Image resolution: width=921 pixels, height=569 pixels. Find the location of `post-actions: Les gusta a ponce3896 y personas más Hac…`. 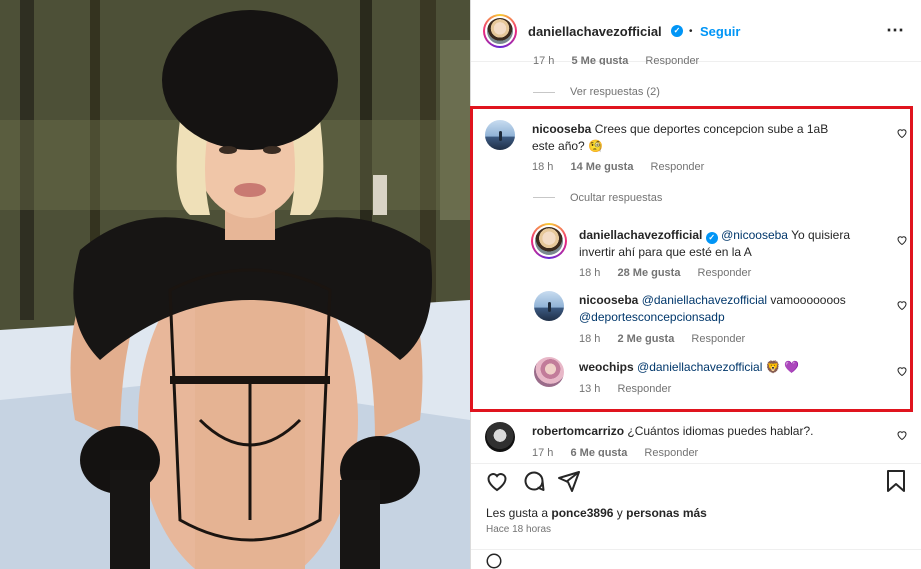

post-actions: Les gusta a ponce3896 y personas más Hac… is located at coordinates (696, 516).